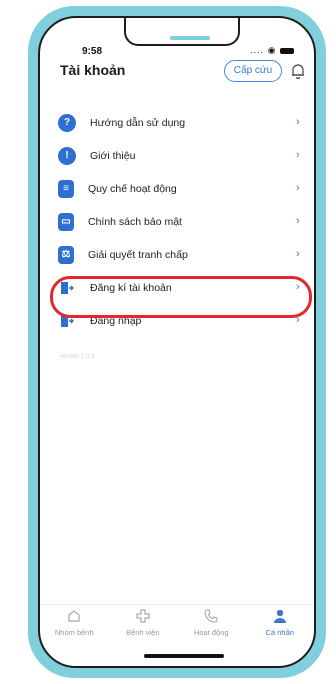 This screenshot has height=684, width=336. I want to click on menu-item-disputes: ⚖ Giải quyết tranh chấp ›, so click(182, 254).